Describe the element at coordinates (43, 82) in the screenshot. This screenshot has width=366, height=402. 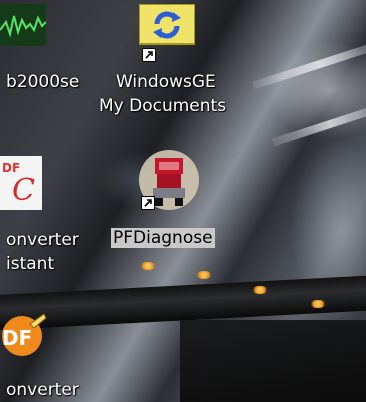
I see `icon-label: b2000se` at that location.